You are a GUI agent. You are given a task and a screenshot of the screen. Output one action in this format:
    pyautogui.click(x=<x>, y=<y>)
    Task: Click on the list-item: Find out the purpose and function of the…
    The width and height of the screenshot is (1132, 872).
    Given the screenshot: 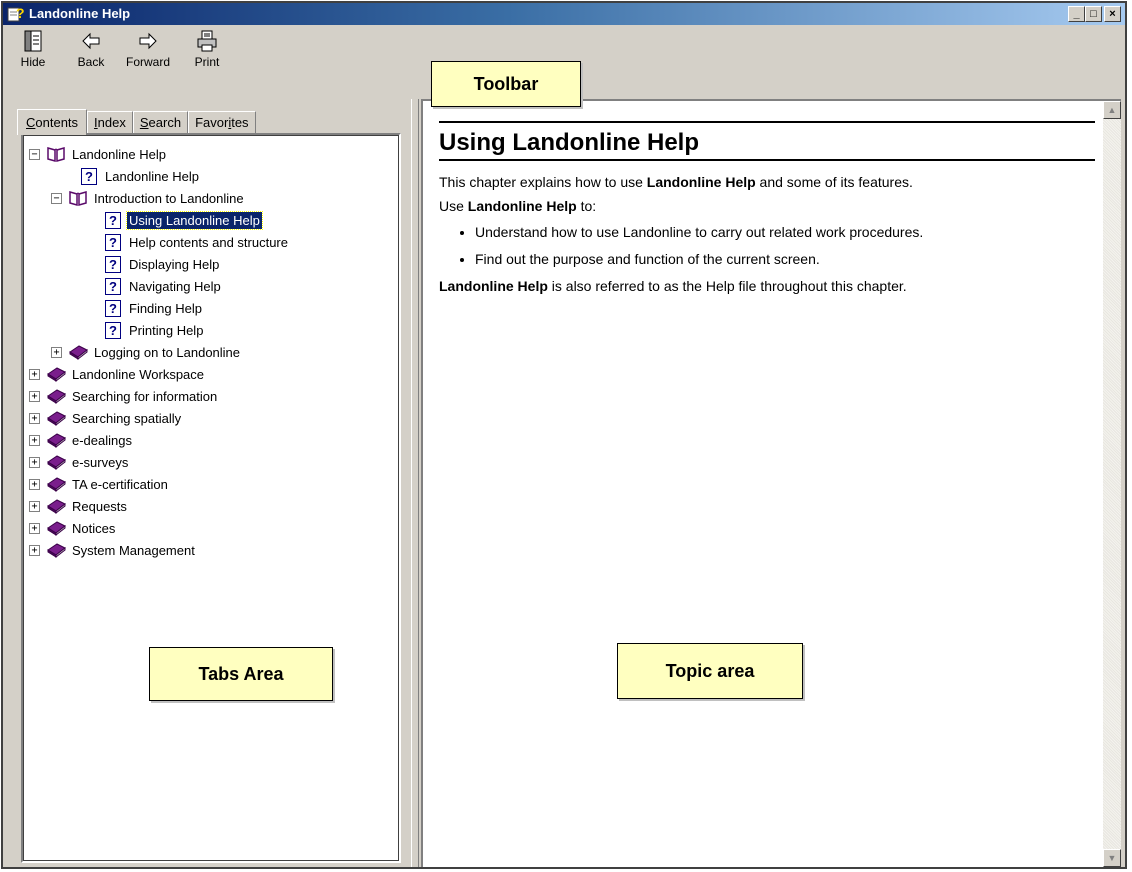 What is the action you would take?
    pyautogui.click(x=785, y=259)
    